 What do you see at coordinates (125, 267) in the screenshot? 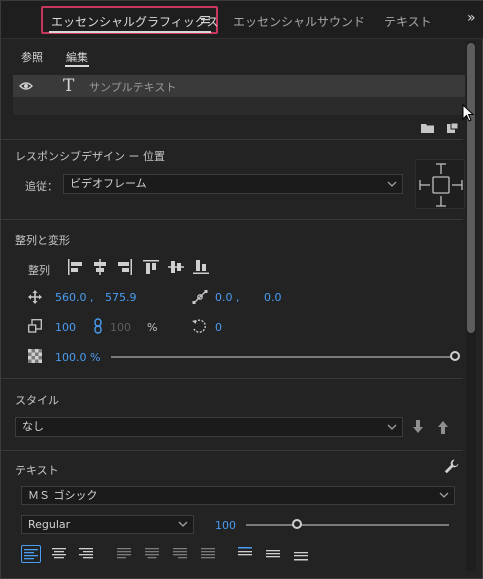
I see `align-right-icon` at bounding box center [125, 267].